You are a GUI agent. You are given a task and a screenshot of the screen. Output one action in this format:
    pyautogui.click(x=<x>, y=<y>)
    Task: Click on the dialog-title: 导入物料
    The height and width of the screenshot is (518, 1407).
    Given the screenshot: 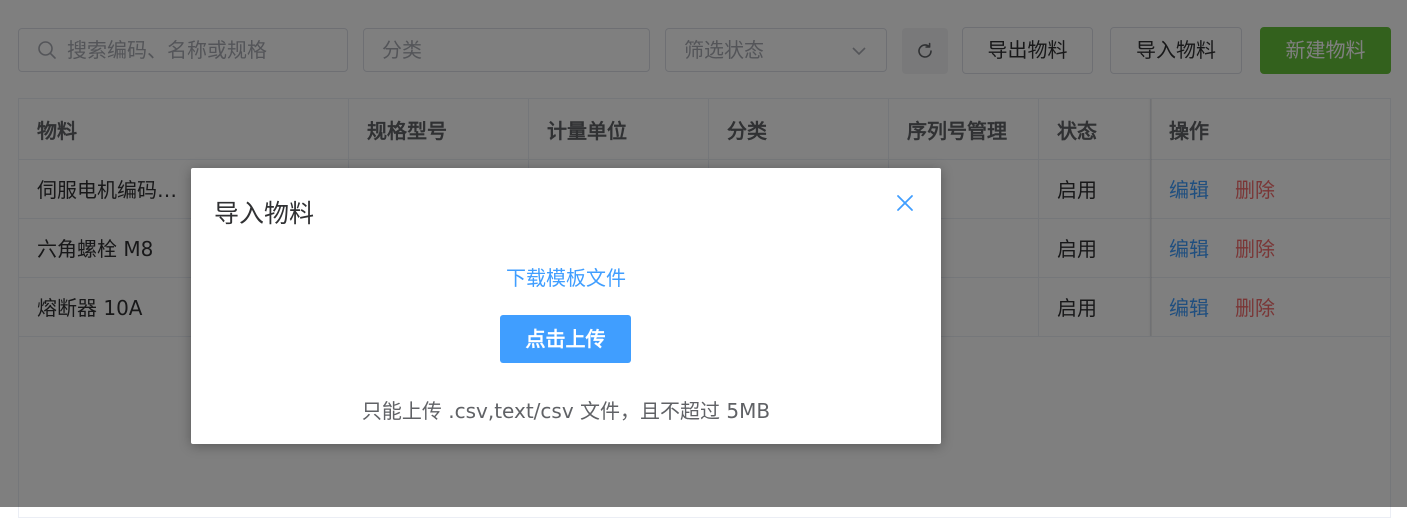 What is the action you would take?
    pyautogui.click(x=264, y=213)
    